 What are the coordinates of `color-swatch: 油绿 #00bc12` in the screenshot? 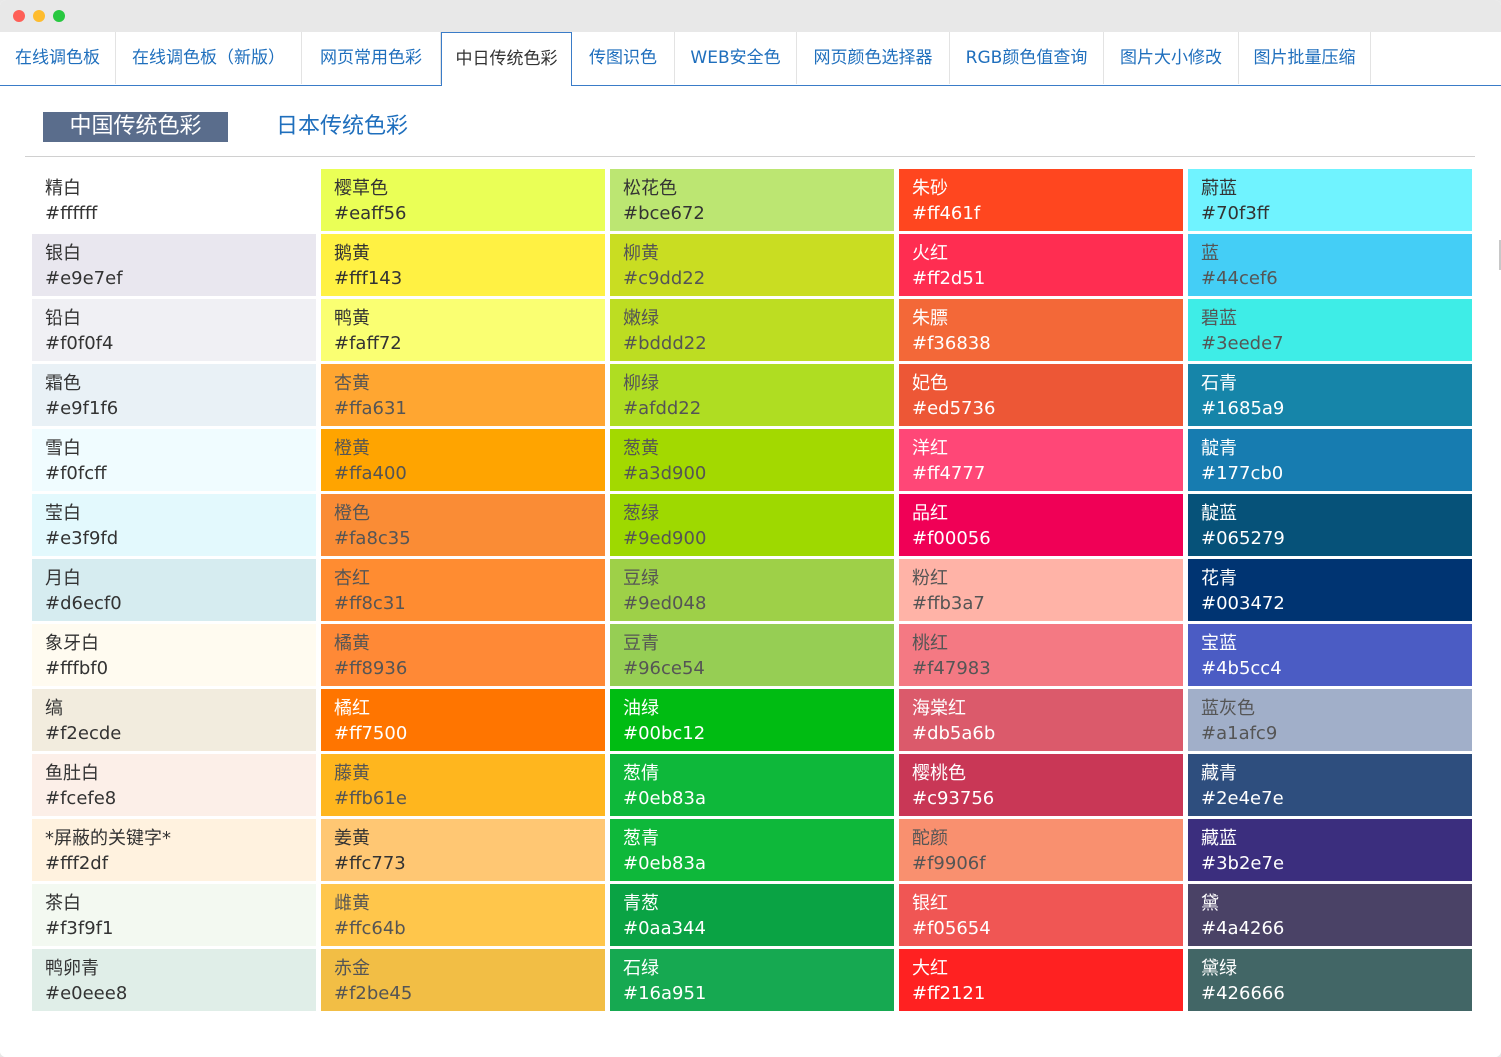 It's located at (752, 720).